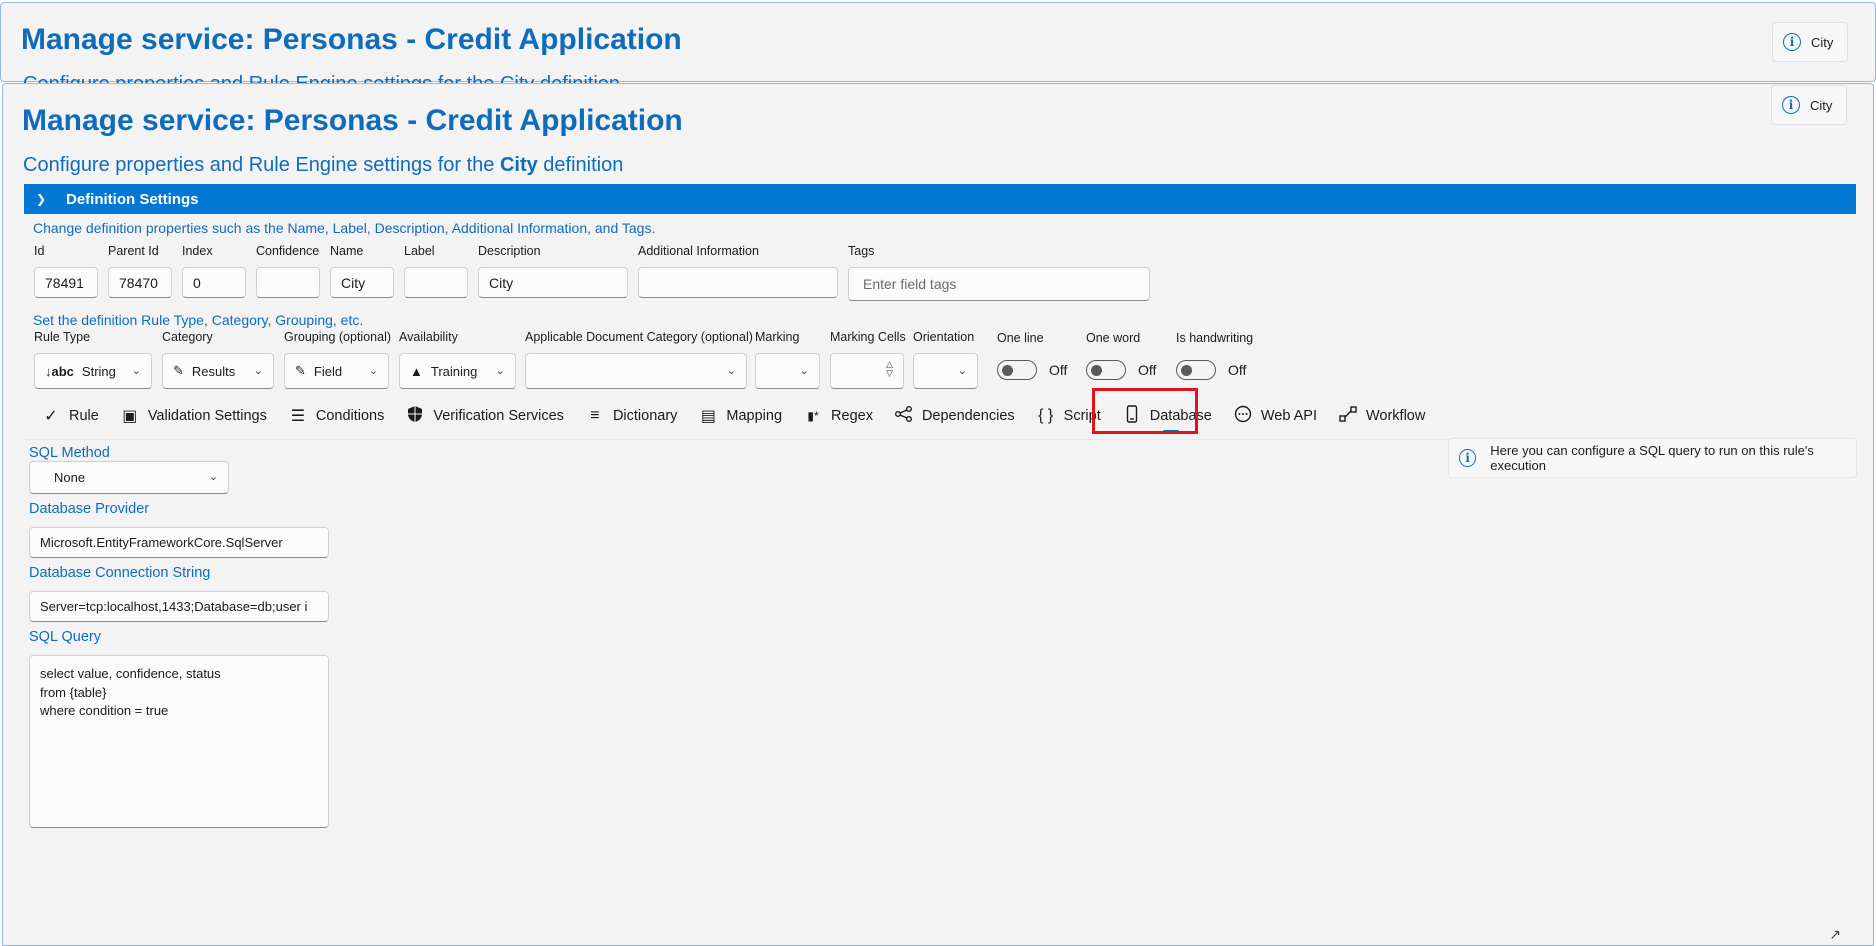 The width and height of the screenshot is (1876, 946). I want to click on tab-rule: ✓ Rule, so click(70, 416).